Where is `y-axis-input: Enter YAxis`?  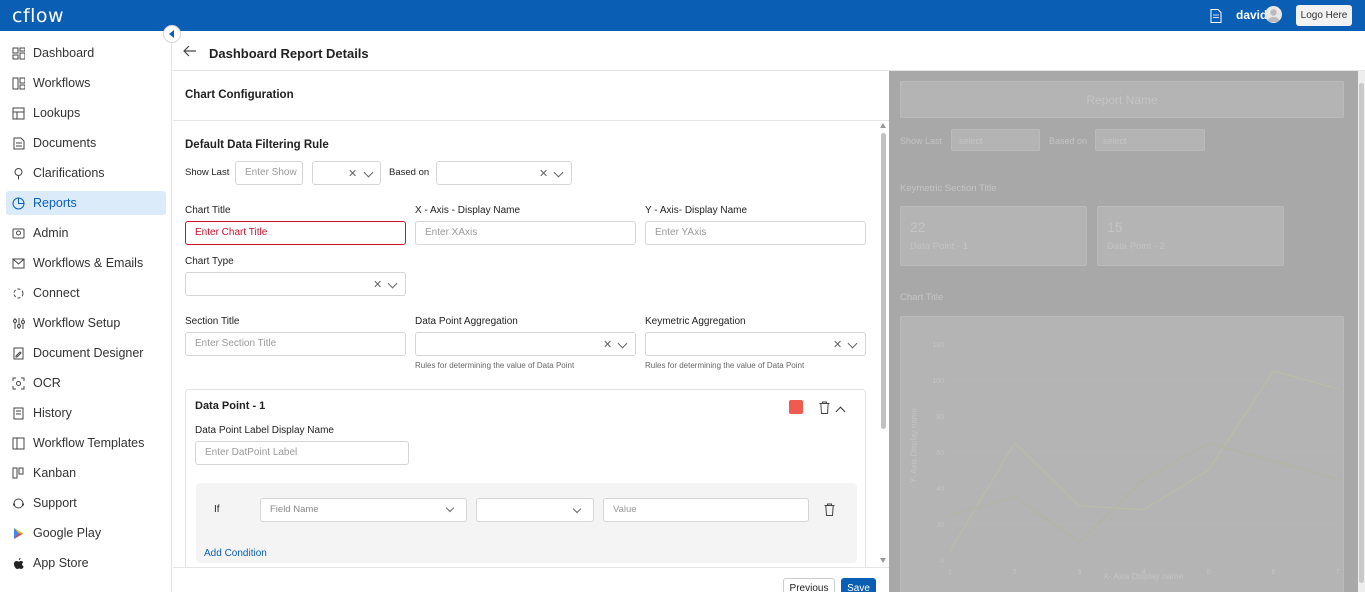 y-axis-input: Enter YAxis is located at coordinates (755, 233).